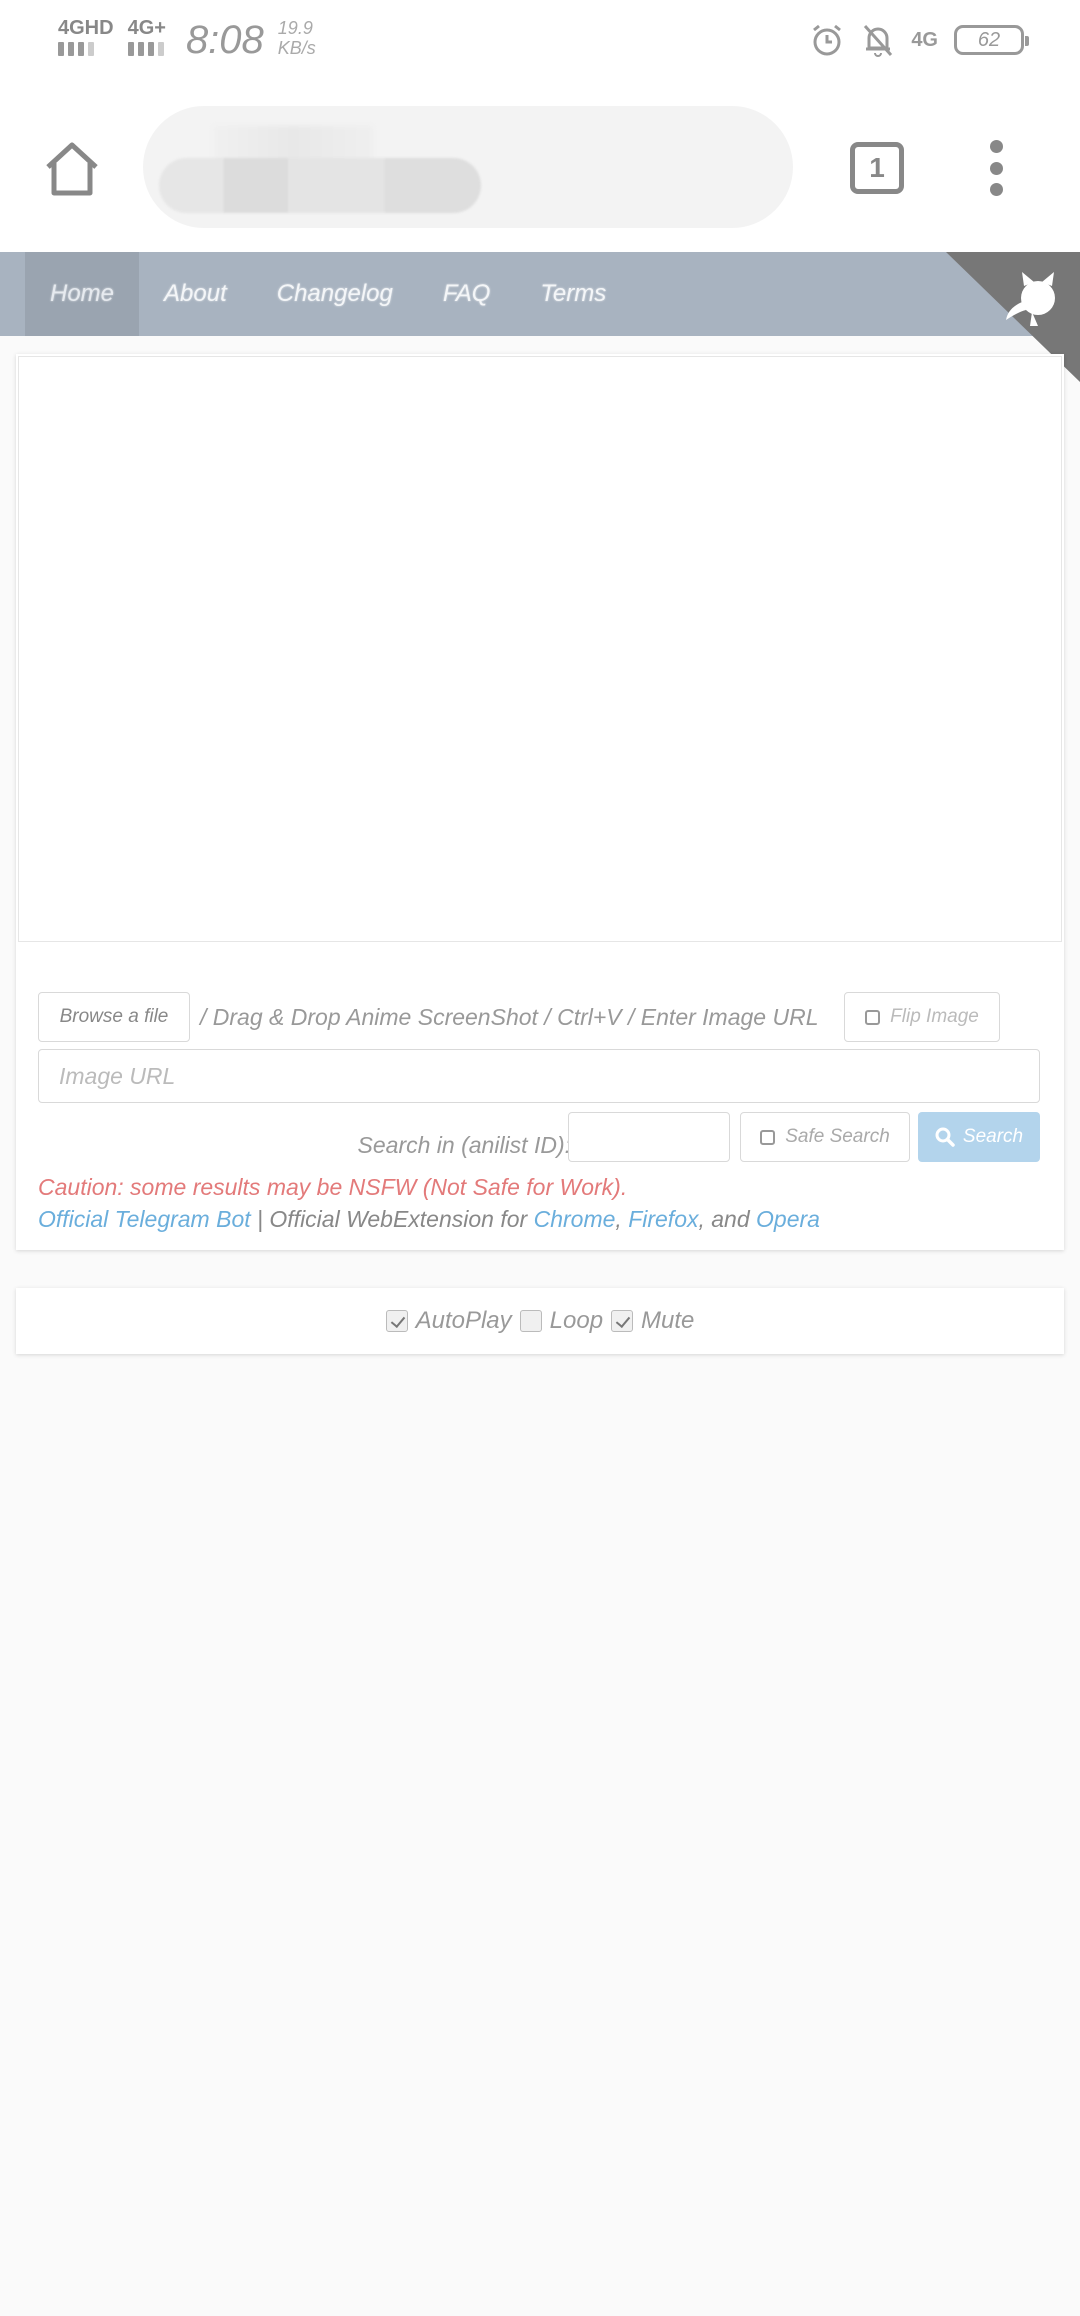 The width and height of the screenshot is (1080, 2316). Describe the element at coordinates (82, 294) in the screenshot. I see `nav-home: Home` at that location.